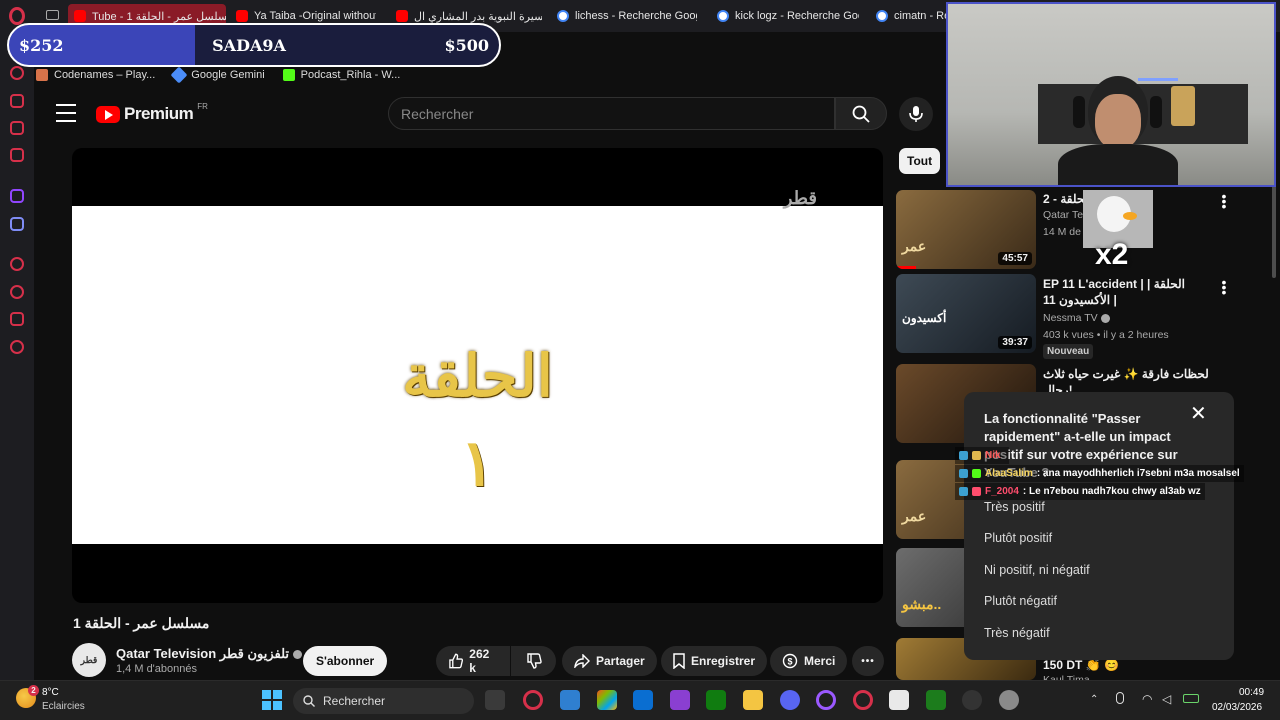 This screenshot has width=1280, height=720. I want to click on recommendation-meta: 403 k vues • il y a 2 heures, so click(1106, 335).